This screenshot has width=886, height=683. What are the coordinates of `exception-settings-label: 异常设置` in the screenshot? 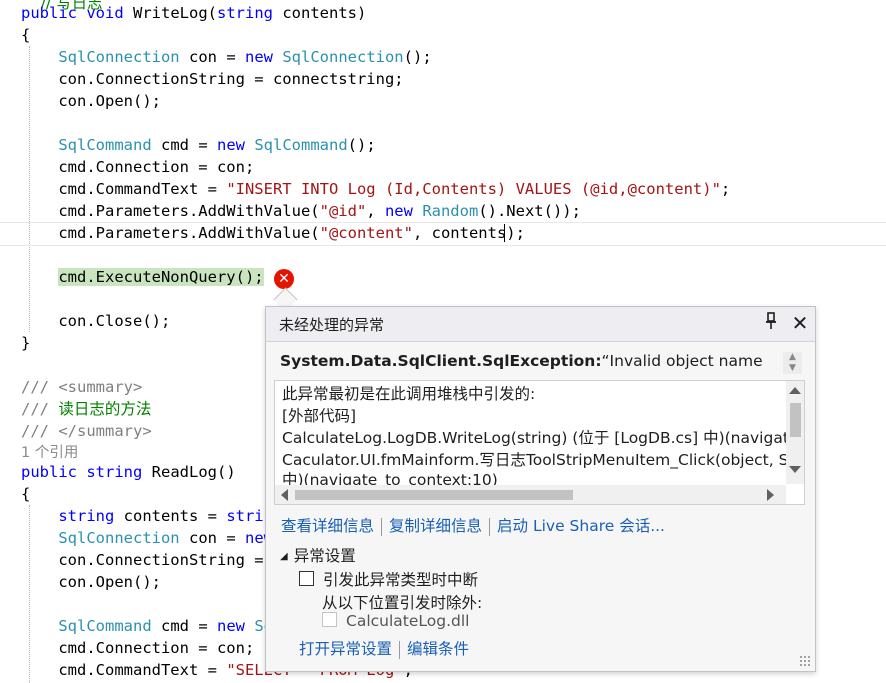 It's located at (324, 556).